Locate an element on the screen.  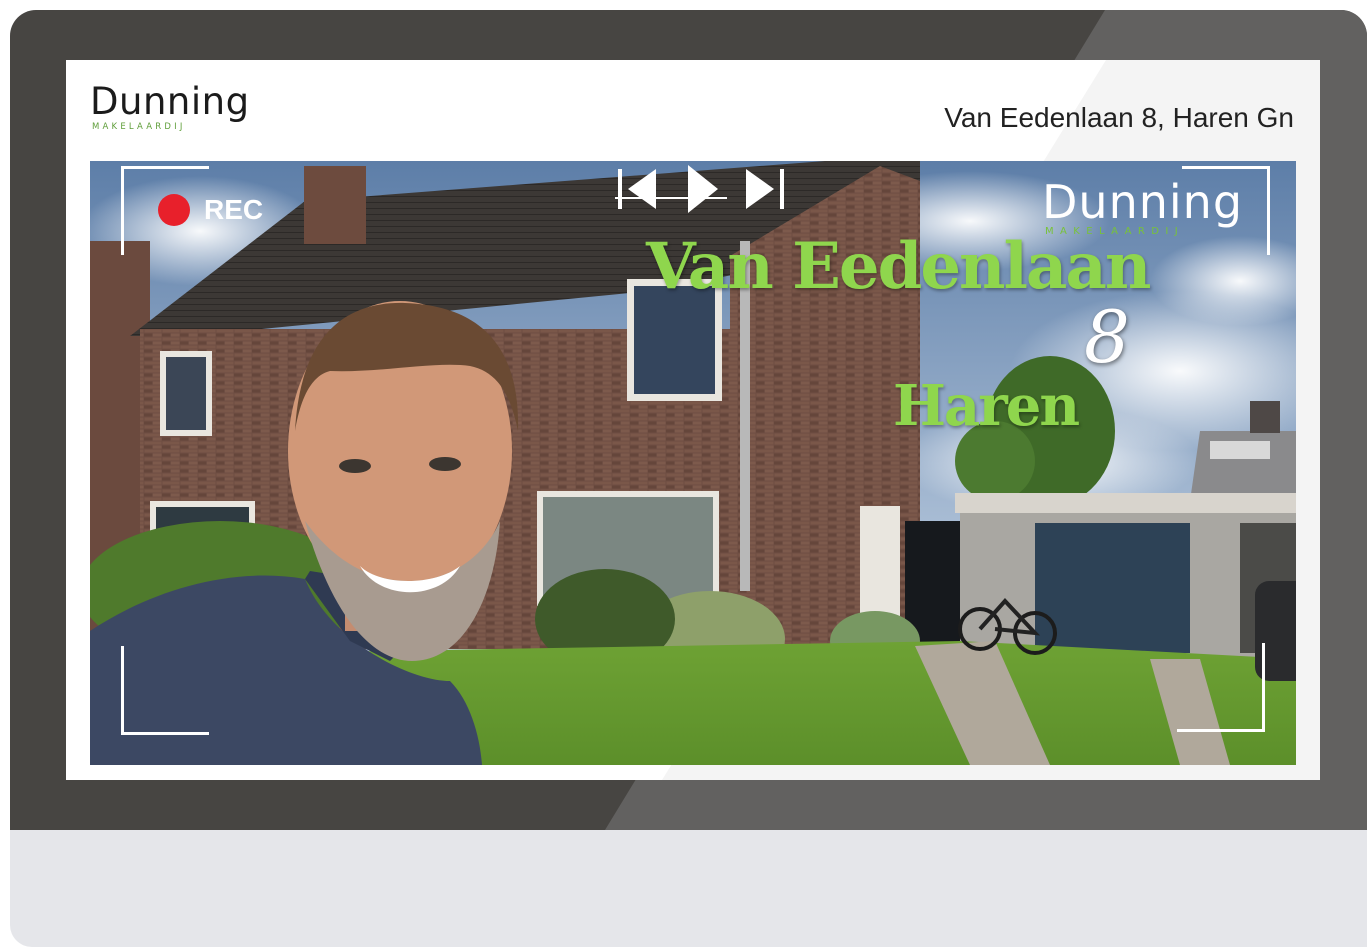
video-title-city: Haren is located at coordinates (986, 406).